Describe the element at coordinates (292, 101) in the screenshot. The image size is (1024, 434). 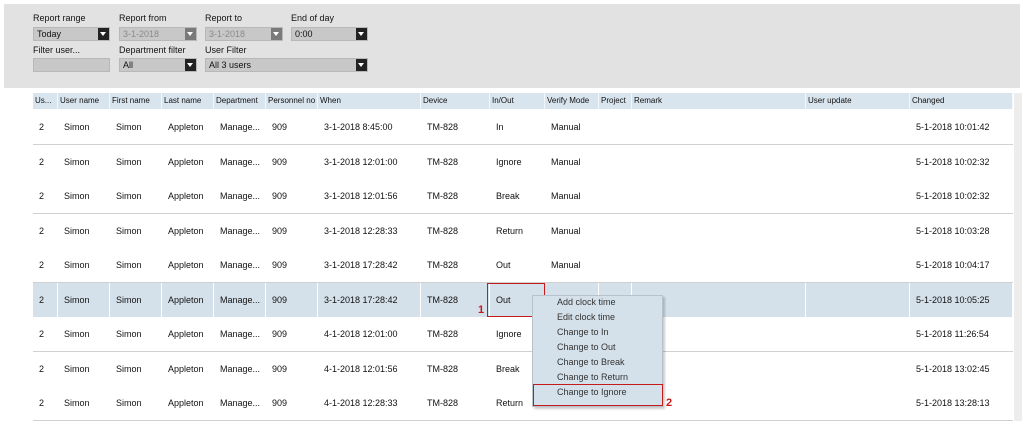
I see `col-personnel-no-header: Personnel no` at that location.